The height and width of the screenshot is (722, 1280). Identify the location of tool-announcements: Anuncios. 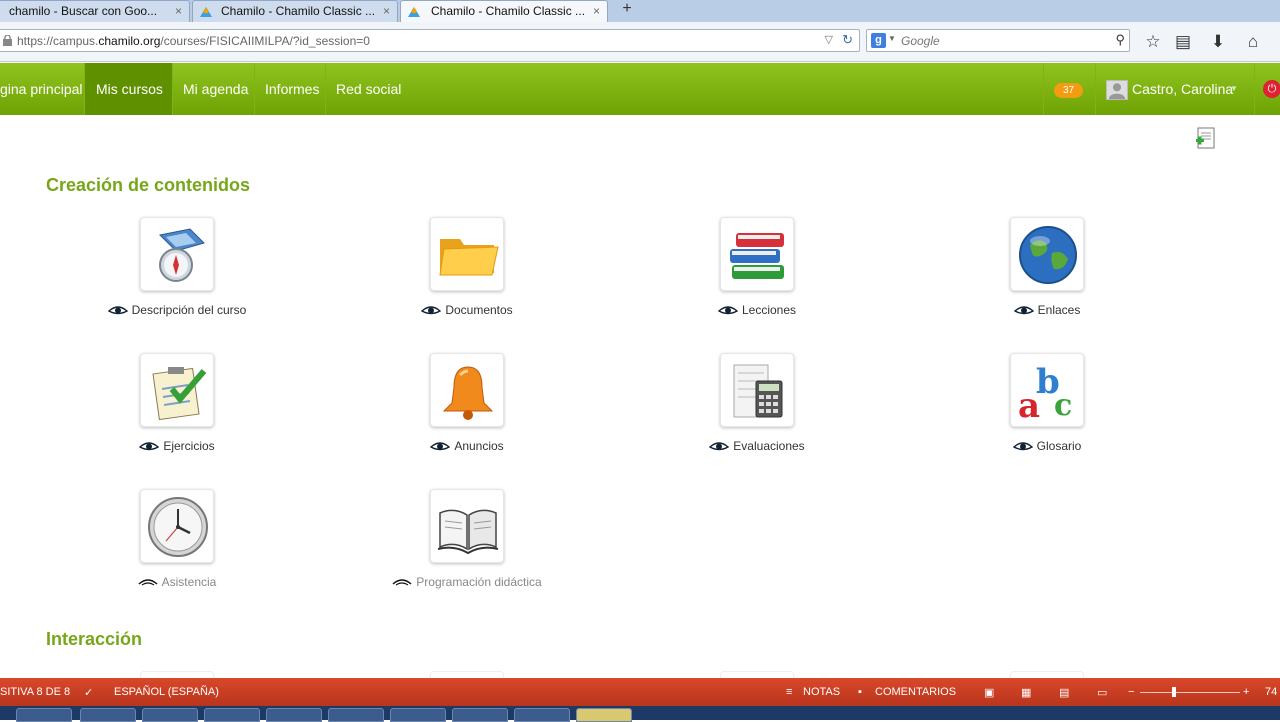
(467, 403).